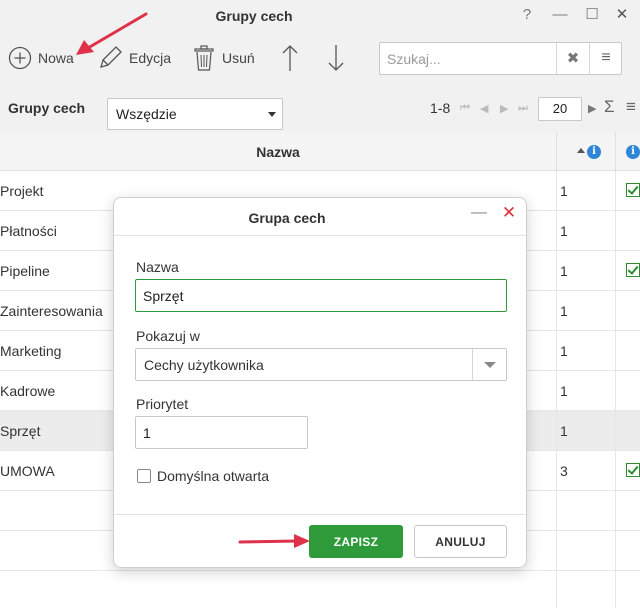 The height and width of the screenshot is (608, 640). I want to click on record-range: 1-8, so click(440, 108).